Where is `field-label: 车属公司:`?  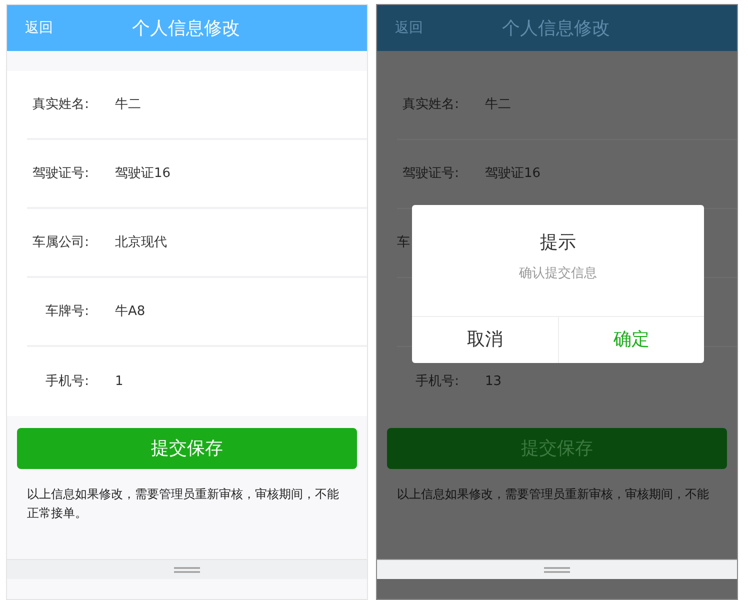
field-label: 车属公司: is located at coordinates (60, 243).